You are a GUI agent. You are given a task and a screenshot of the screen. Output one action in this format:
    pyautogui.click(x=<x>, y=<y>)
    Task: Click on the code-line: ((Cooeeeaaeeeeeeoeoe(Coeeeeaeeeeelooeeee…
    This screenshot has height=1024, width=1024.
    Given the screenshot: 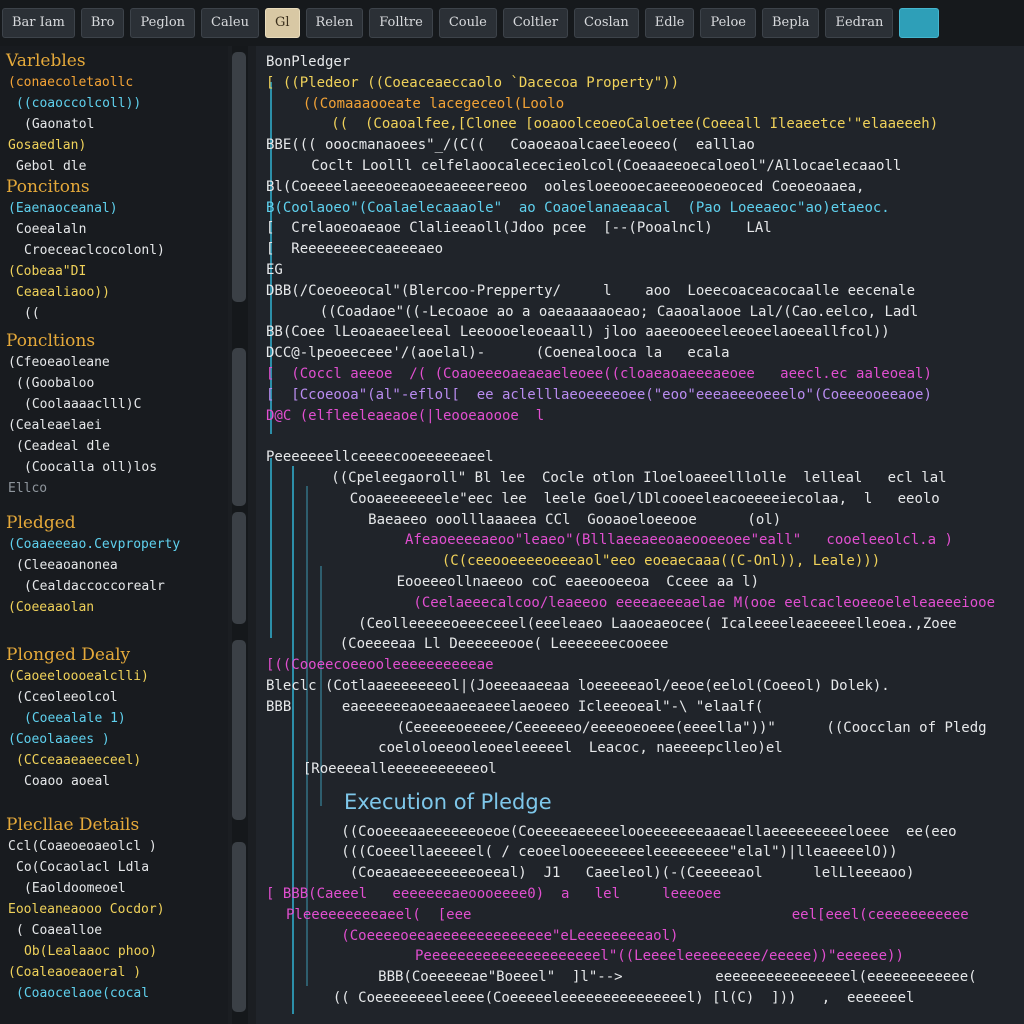 What is the action you would take?
    pyautogui.click(x=636, y=832)
    